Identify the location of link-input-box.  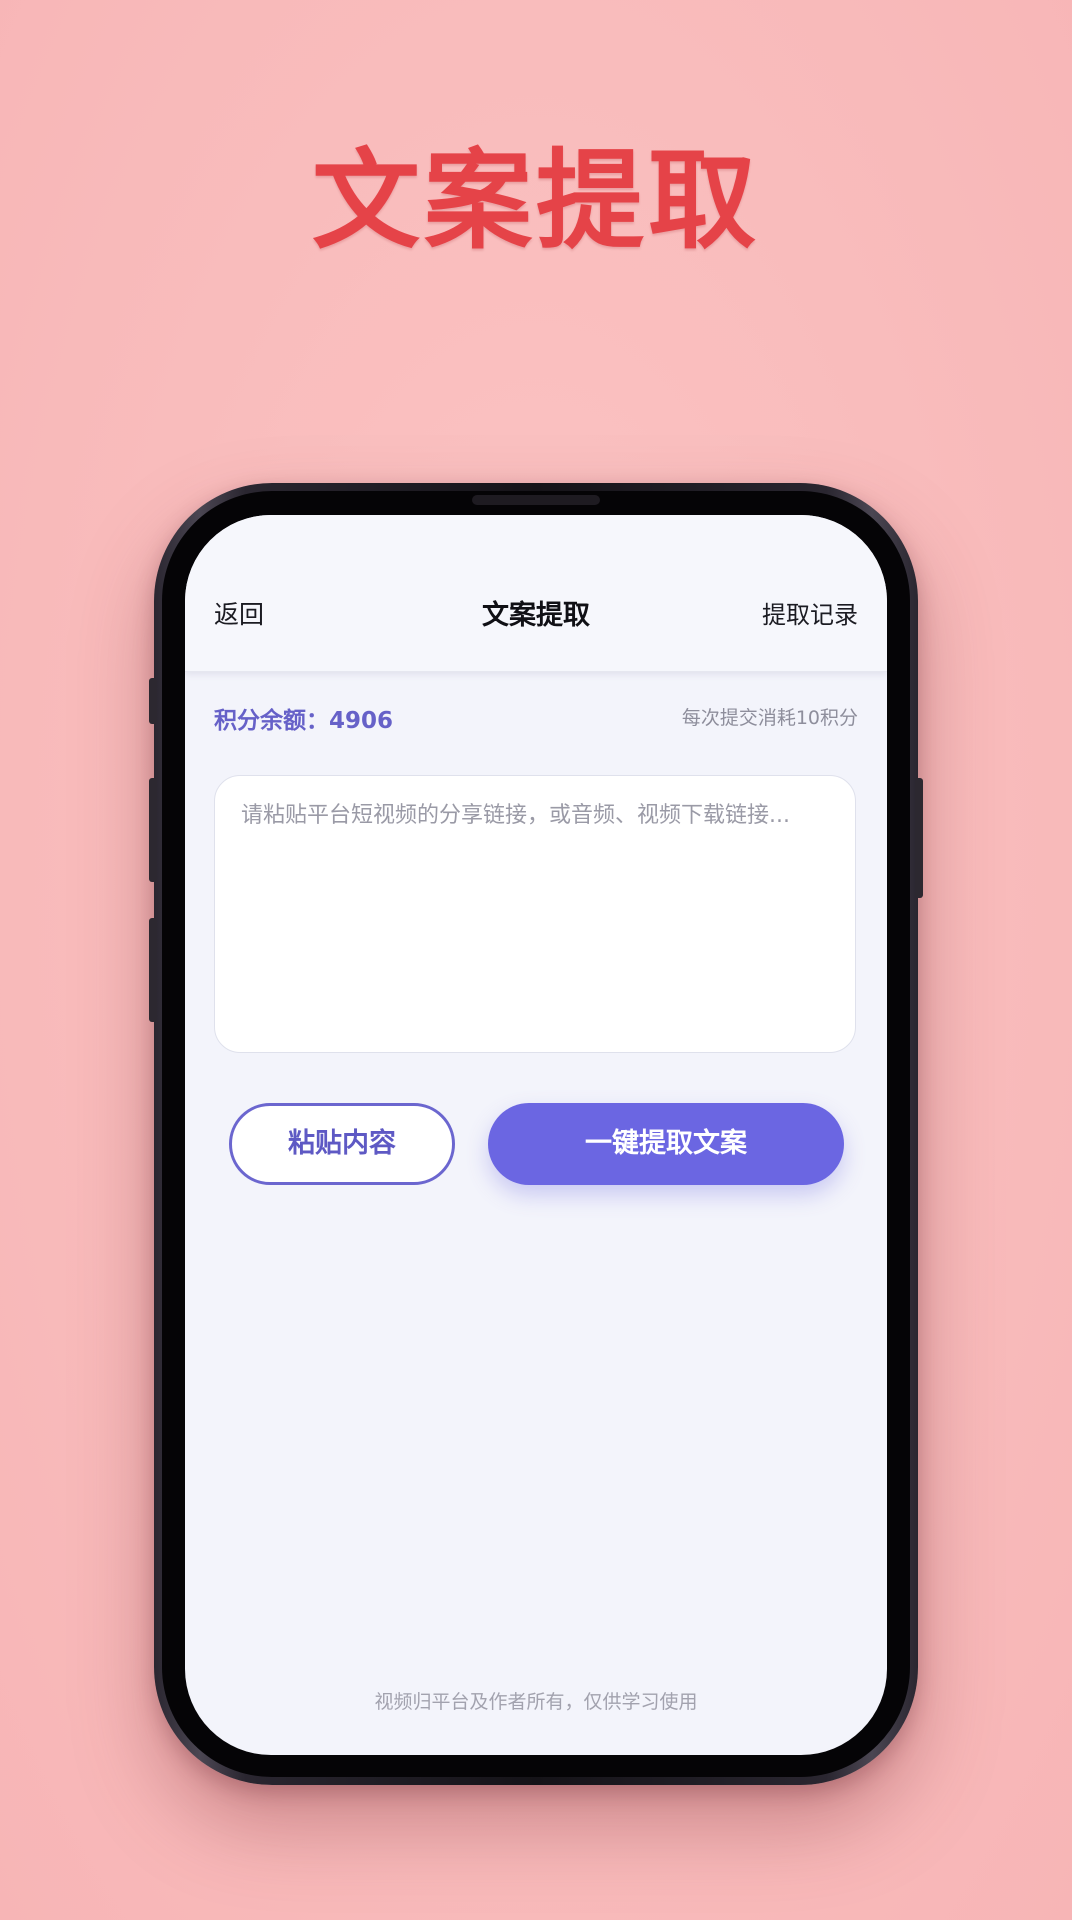
(535, 914).